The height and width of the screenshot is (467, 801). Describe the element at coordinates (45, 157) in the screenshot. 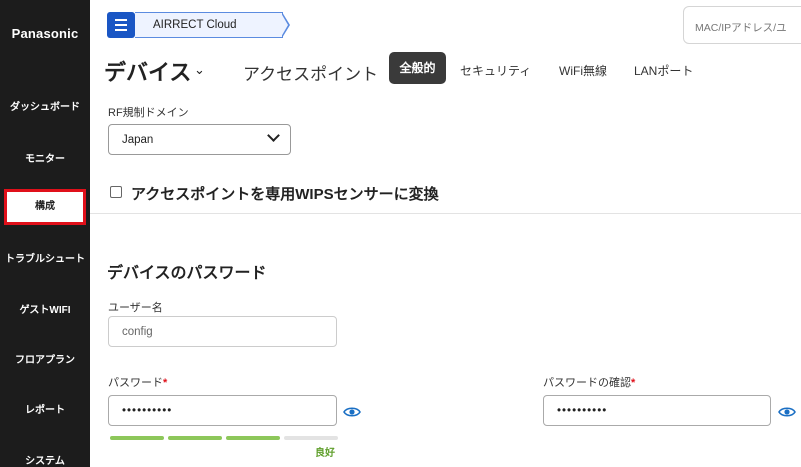

I see `sidebar-item-monitor: モニター` at that location.